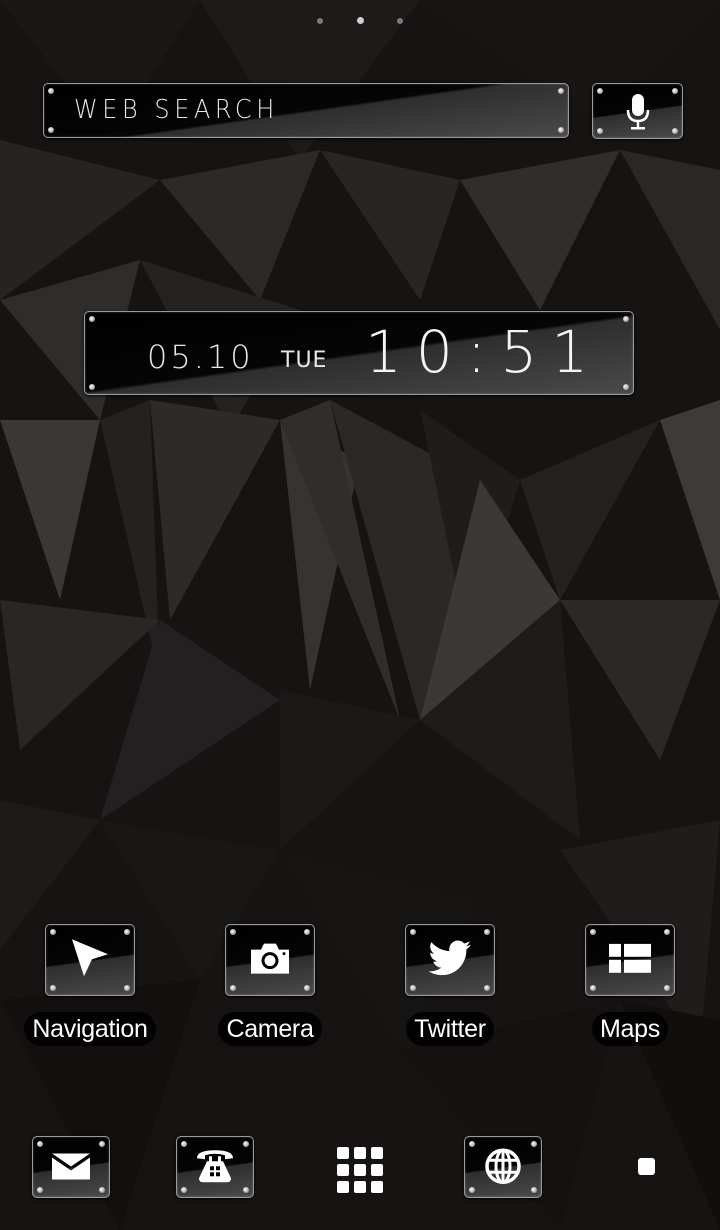 This screenshot has height=1230, width=720. What do you see at coordinates (176, 110) in the screenshot?
I see `search-label: WEB SEARCH` at bounding box center [176, 110].